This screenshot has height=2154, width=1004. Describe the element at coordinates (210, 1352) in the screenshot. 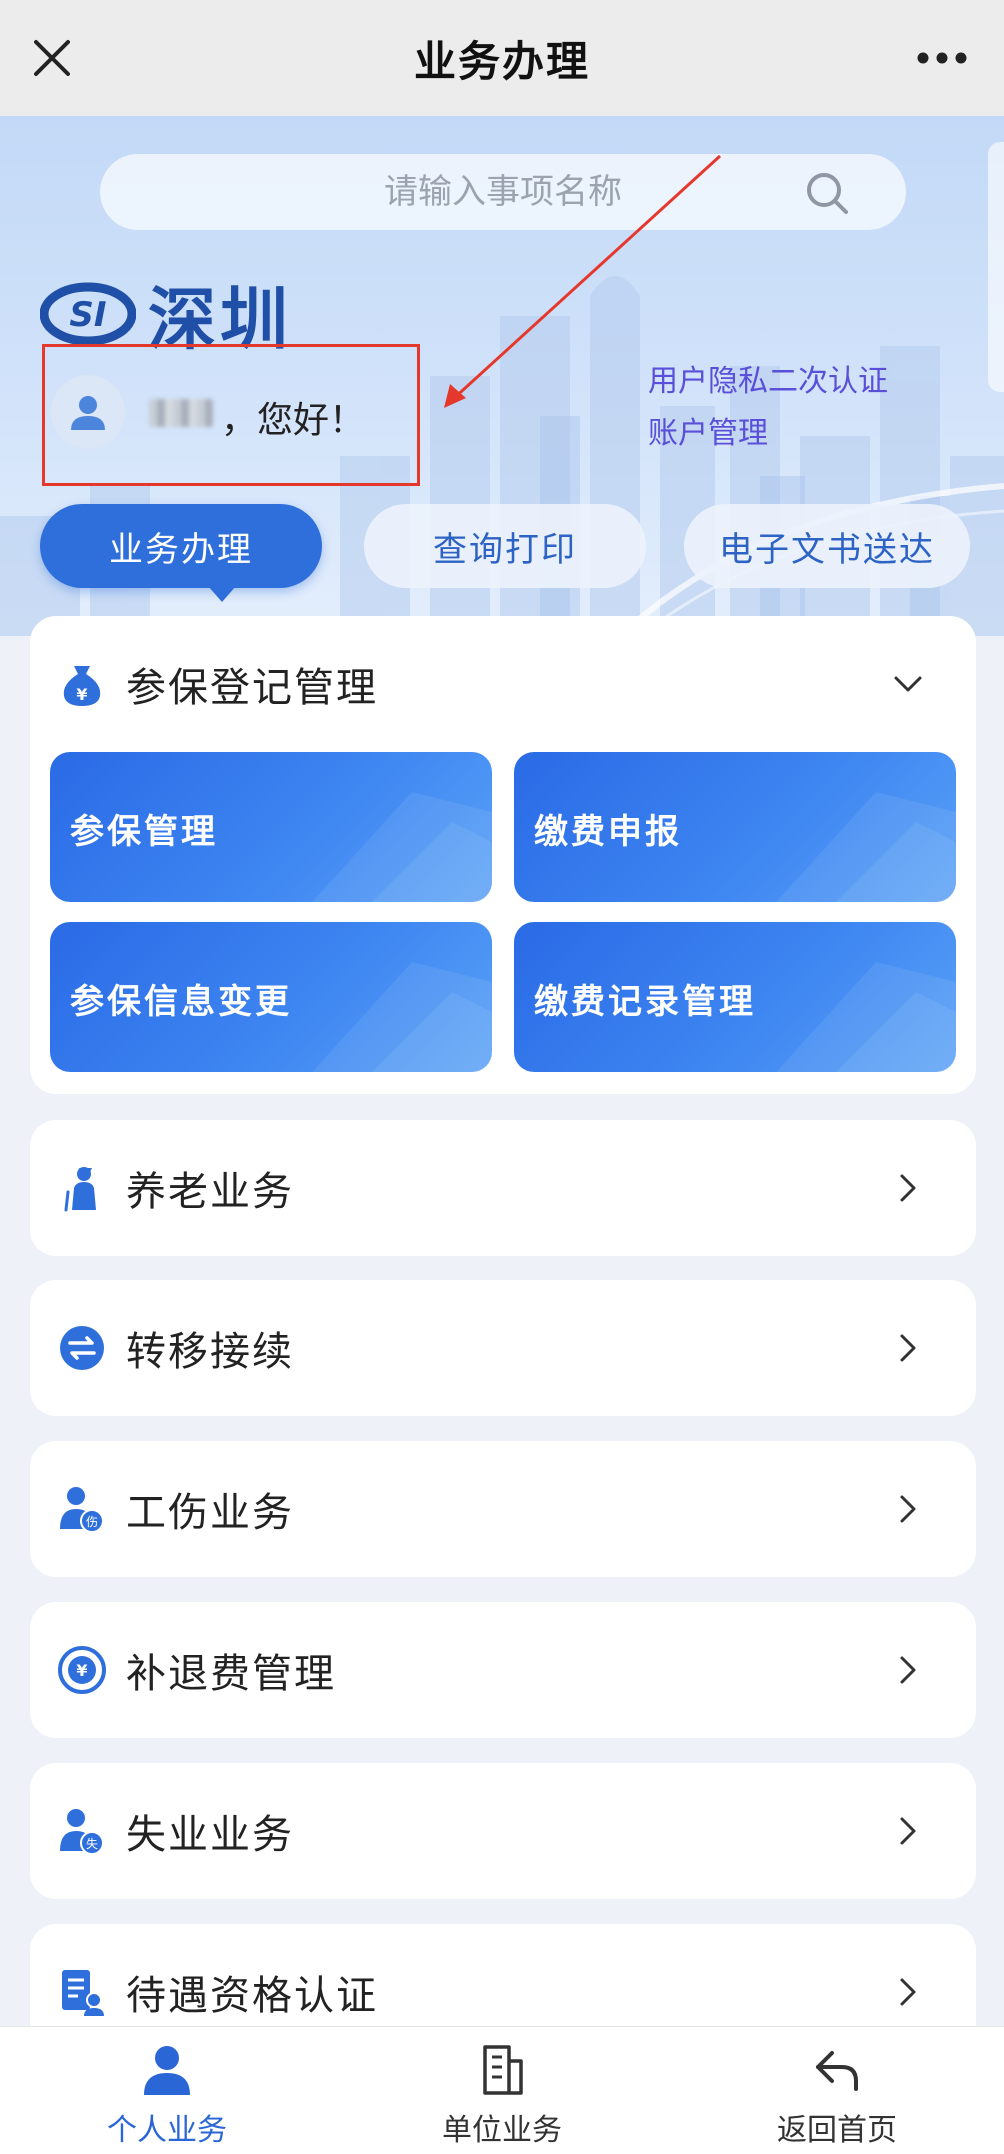

I see `section-title: 转移接续` at that location.